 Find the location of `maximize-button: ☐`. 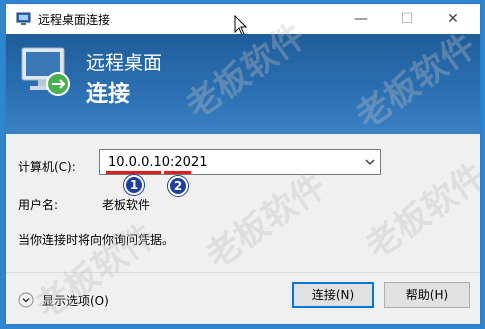

maximize-button: ☐ is located at coordinates (407, 19).